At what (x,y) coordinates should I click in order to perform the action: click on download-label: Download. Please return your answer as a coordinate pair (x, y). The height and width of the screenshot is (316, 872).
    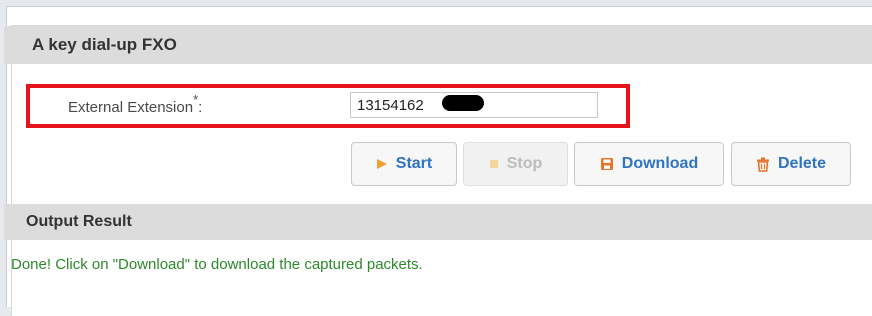
    Looking at the image, I should click on (660, 163).